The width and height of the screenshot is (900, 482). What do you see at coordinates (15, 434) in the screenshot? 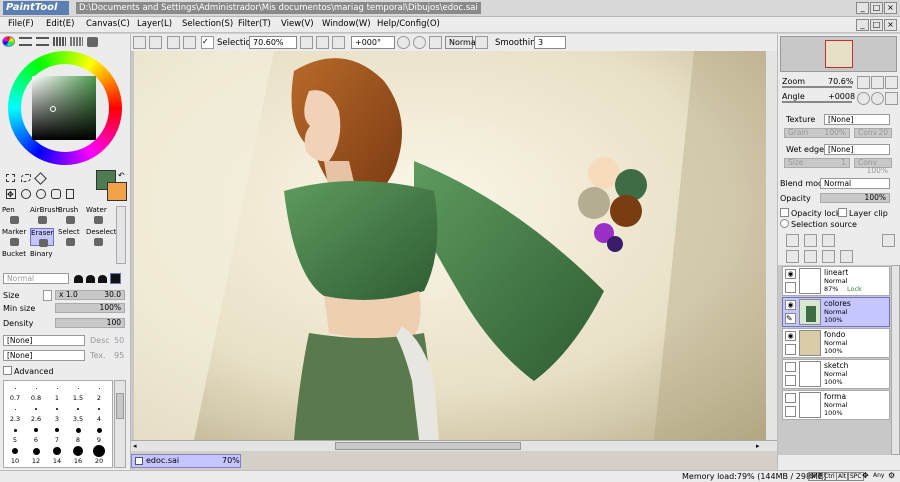
I see `brush-size-preset: 5` at bounding box center [15, 434].